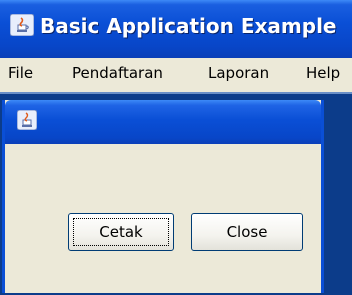  I want to click on menu-file: File, so click(20, 73).